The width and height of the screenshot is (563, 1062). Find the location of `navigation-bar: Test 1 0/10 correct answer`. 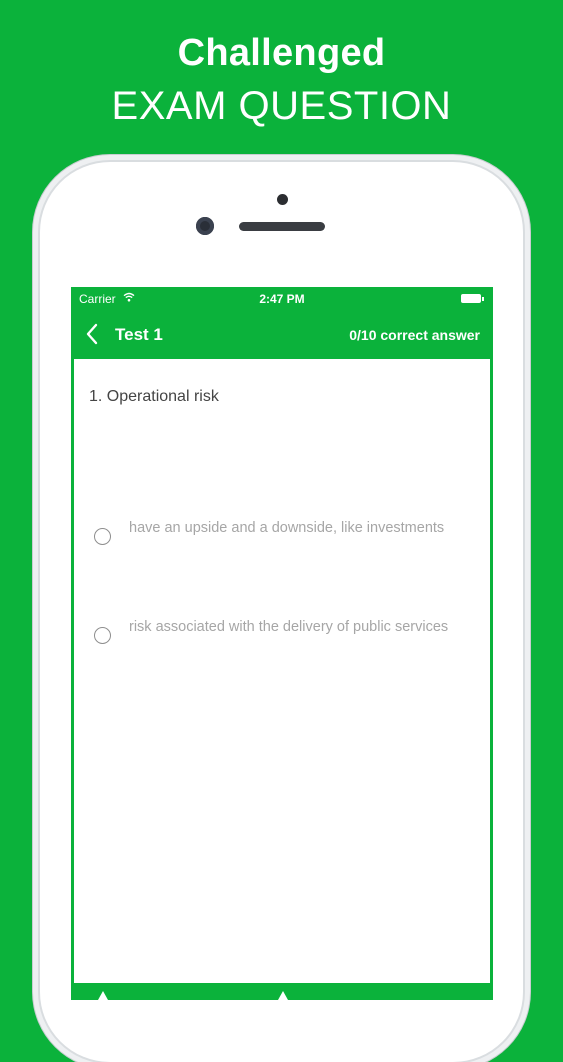

navigation-bar: Test 1 0/10 correct answer is located at coordinates (282, 334).